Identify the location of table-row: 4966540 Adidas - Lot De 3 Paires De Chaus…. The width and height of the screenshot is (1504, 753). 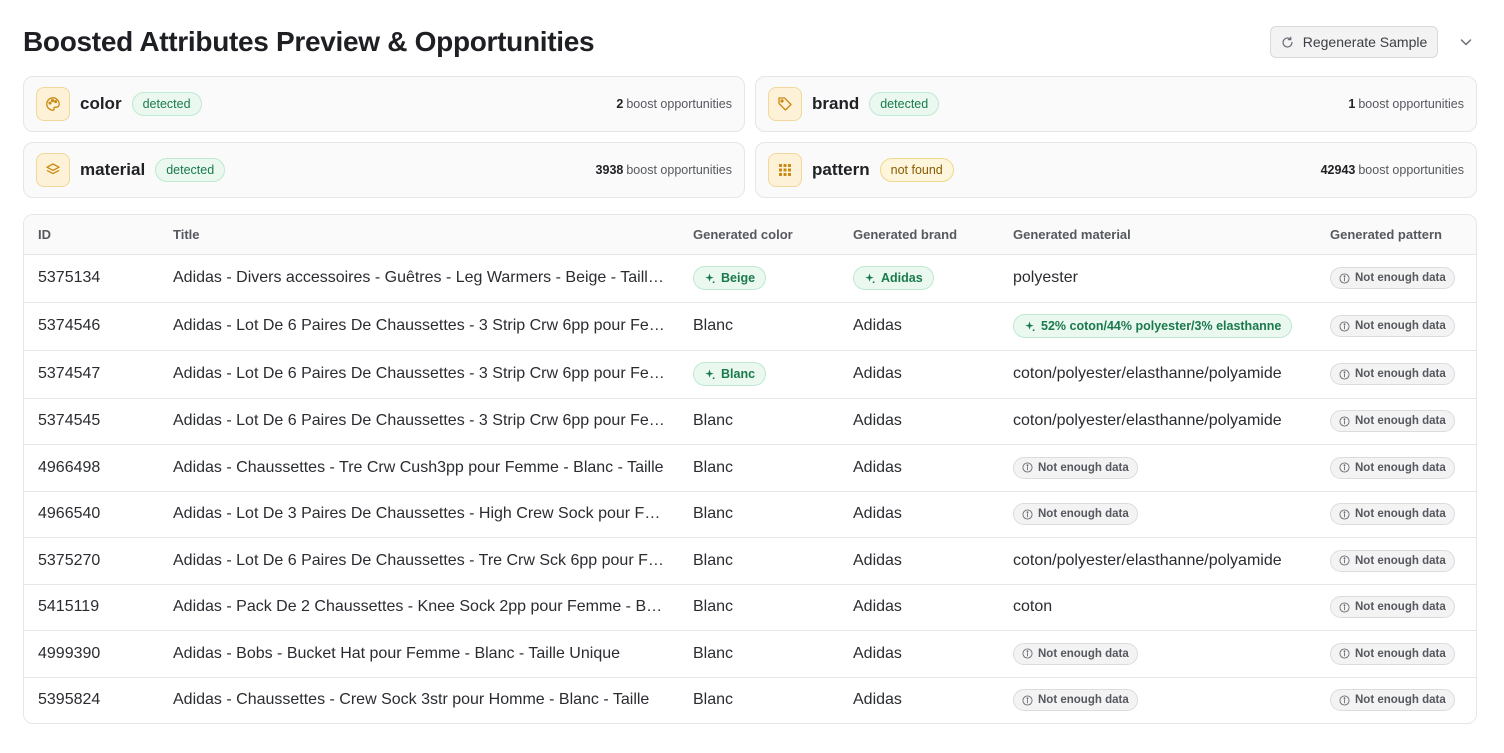
(750, 514).